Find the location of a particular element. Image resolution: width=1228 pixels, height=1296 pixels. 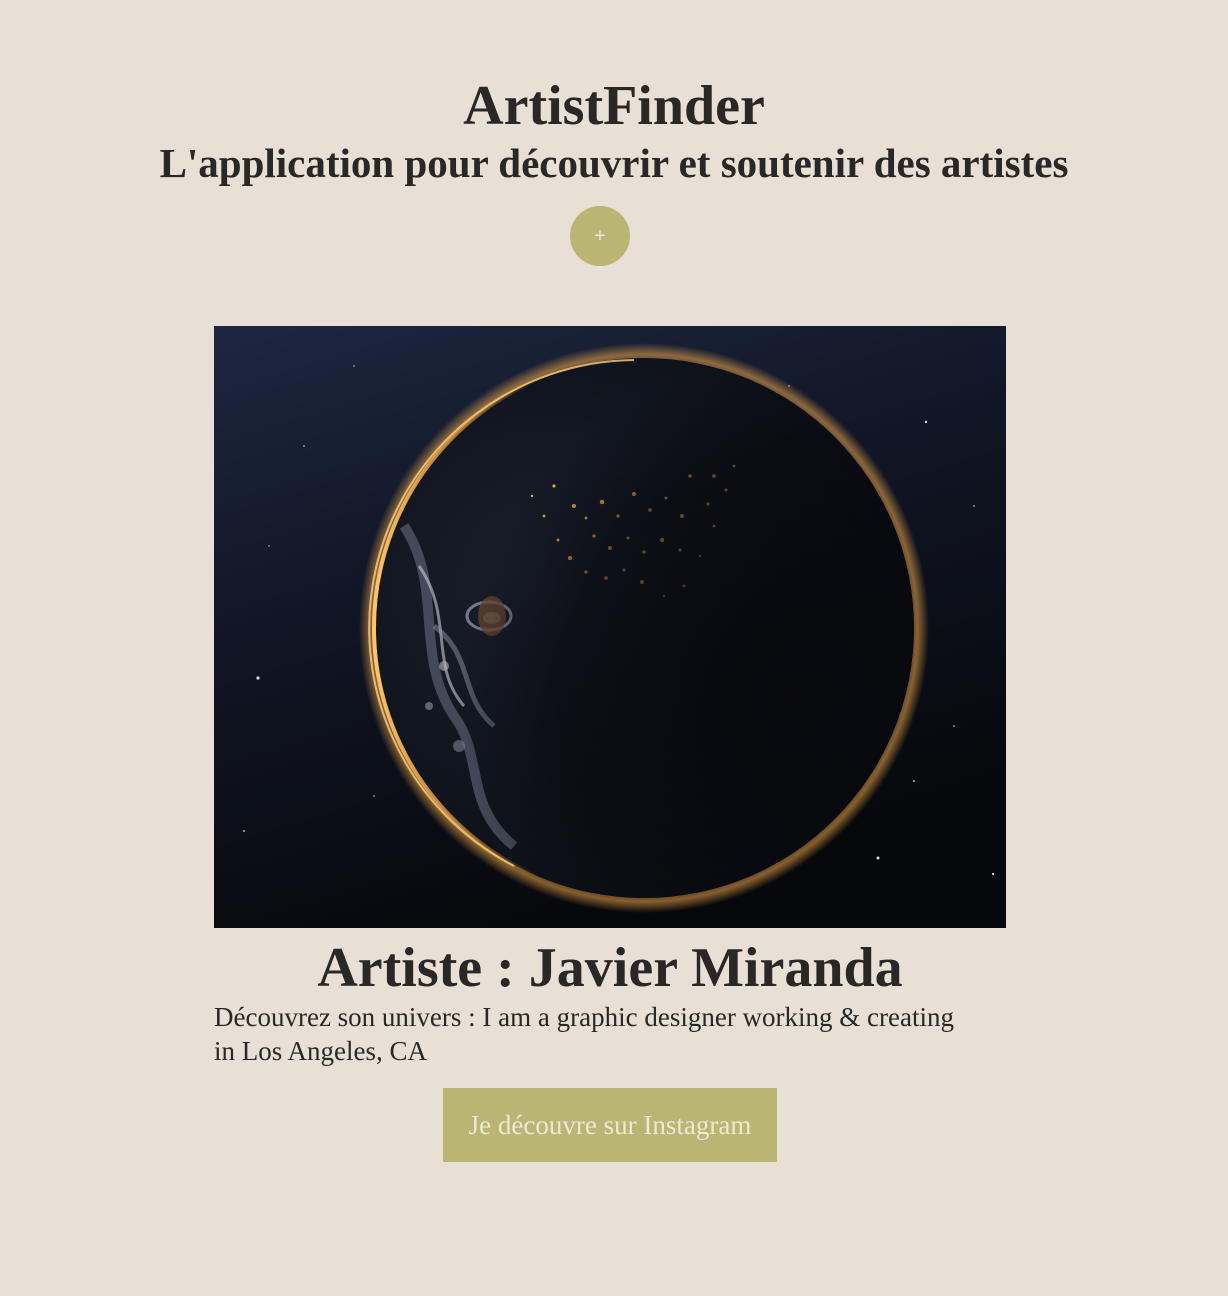

artist-bio-line: in Los Angeles, CA is located at coordinates (320, 1051).